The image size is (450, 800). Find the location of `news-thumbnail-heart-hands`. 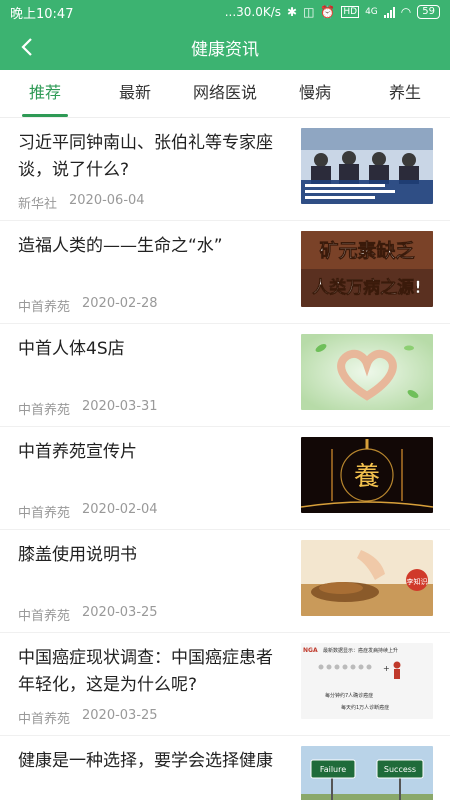

news-thumbnail-heart-hands is located at coordinates (367, 372).